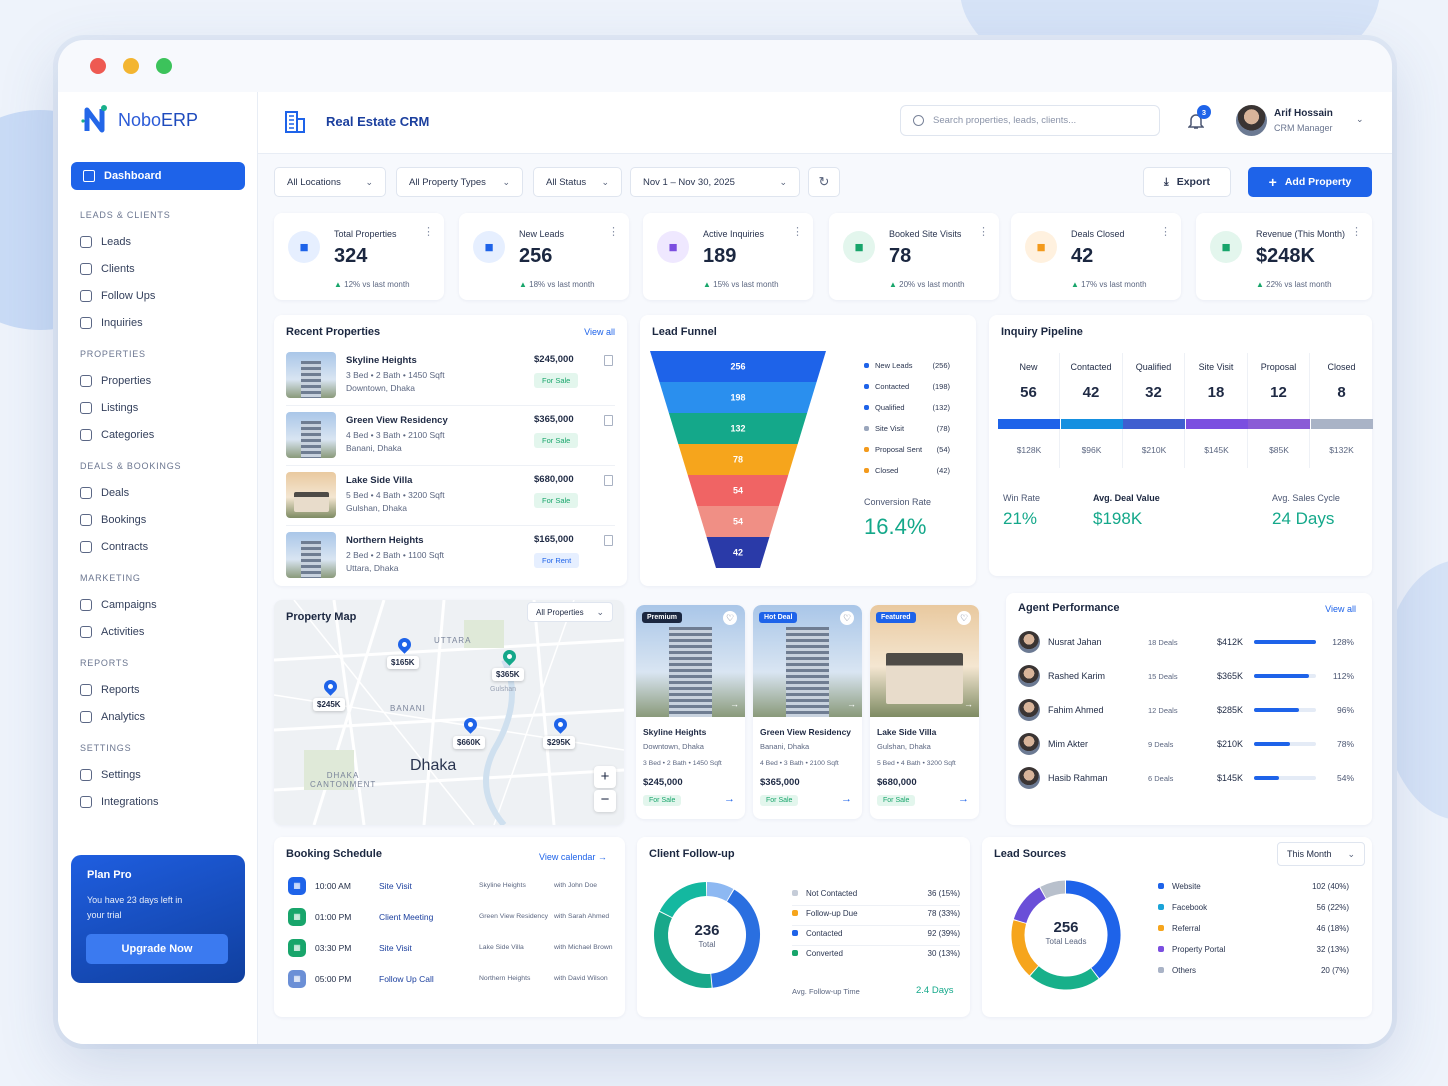 The height and width of the screenshot is (1086, 1448). I want to click on map-filter-dropdown: All Properties ⌄, so click(570, 612).